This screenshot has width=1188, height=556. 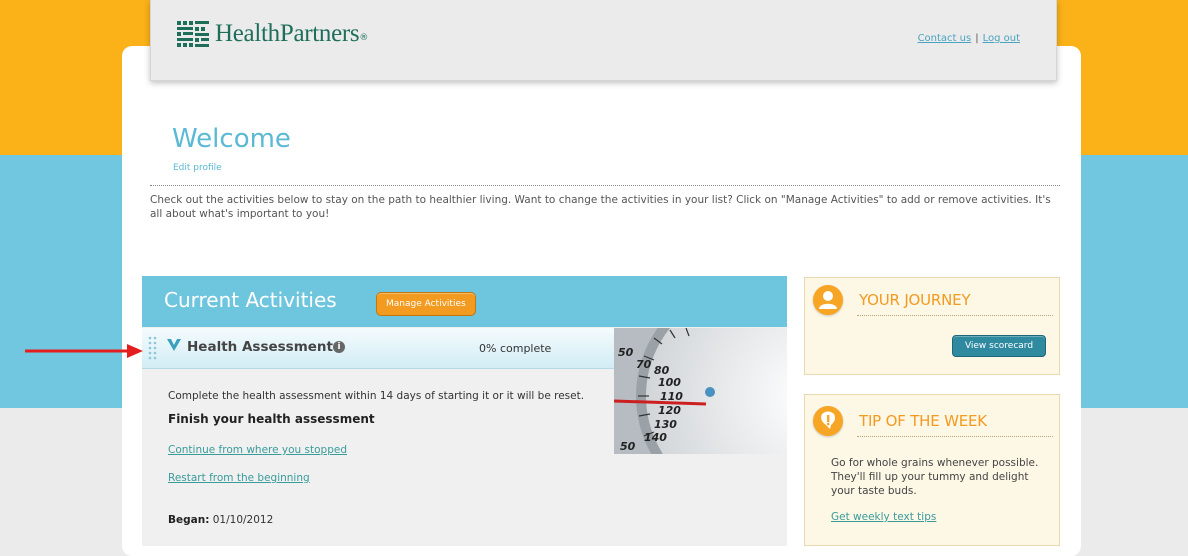 I want to click on began-date: Began: 01/10/2012, so click(x=220, y=520).